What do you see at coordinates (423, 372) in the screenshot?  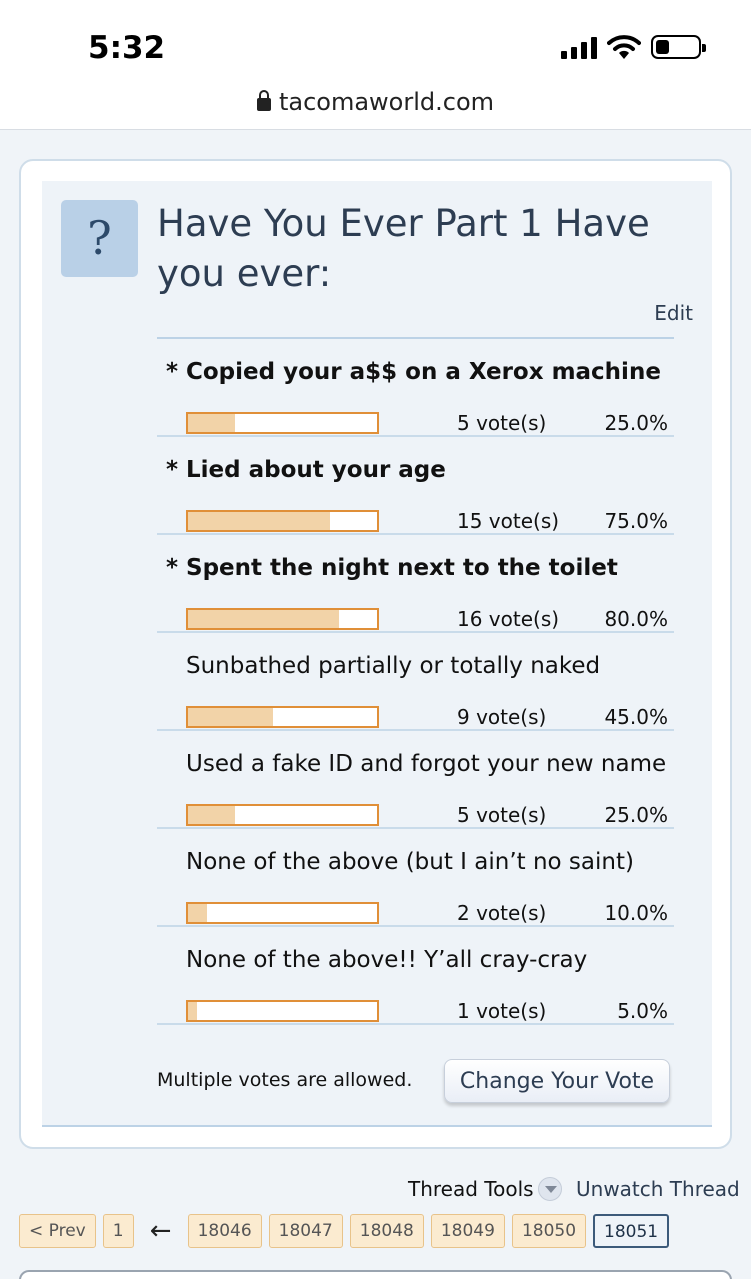 I see `option-text: Copied your a$$ on a Xerox machine` at bounding box center [423, 372].